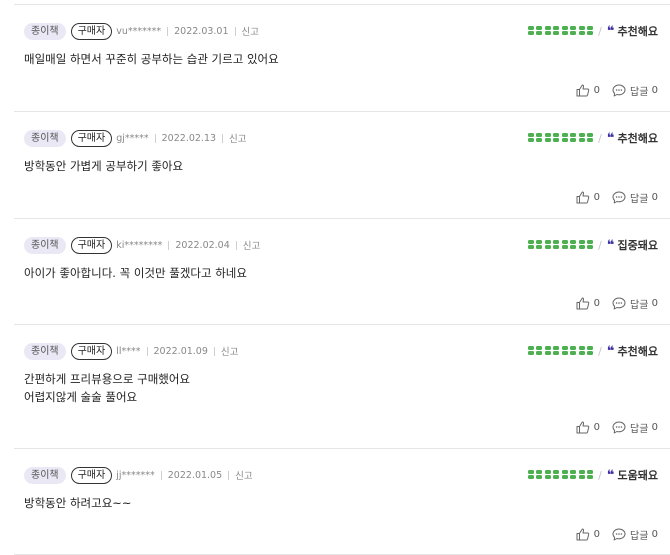  I want to click on reviewer-id: gj*****, so click(132, 138).